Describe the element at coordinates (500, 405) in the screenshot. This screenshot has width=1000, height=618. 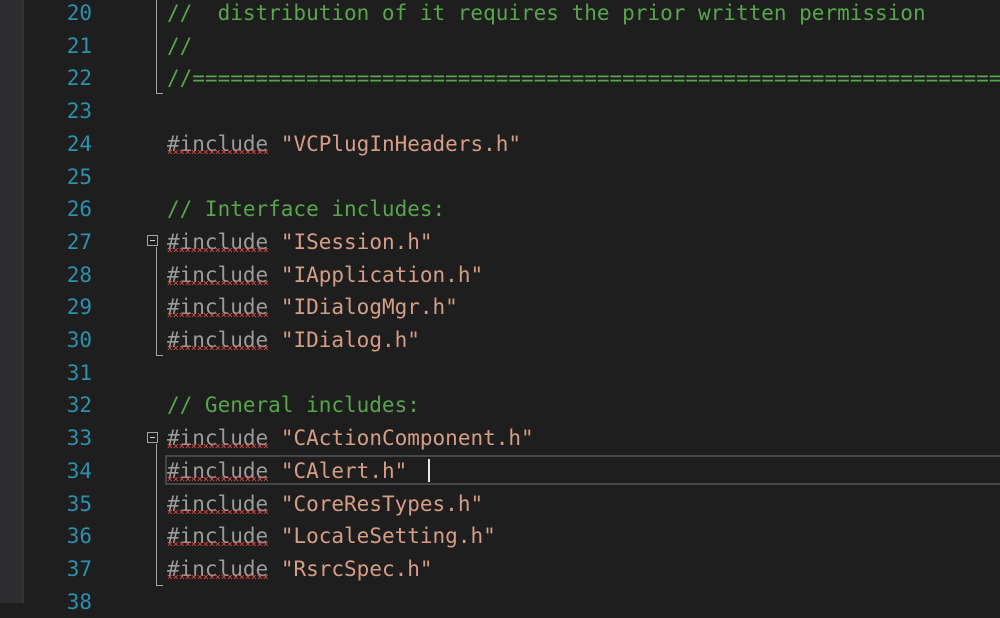
I see `code-line: 32 // General includes:` at that location.